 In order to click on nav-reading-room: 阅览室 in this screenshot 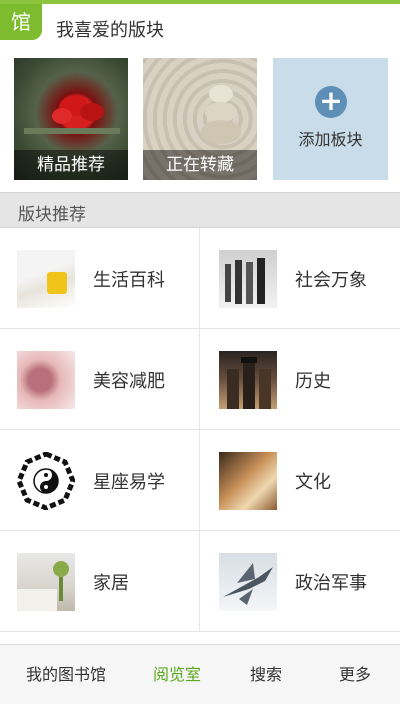, I will do `click(177, 674)`.